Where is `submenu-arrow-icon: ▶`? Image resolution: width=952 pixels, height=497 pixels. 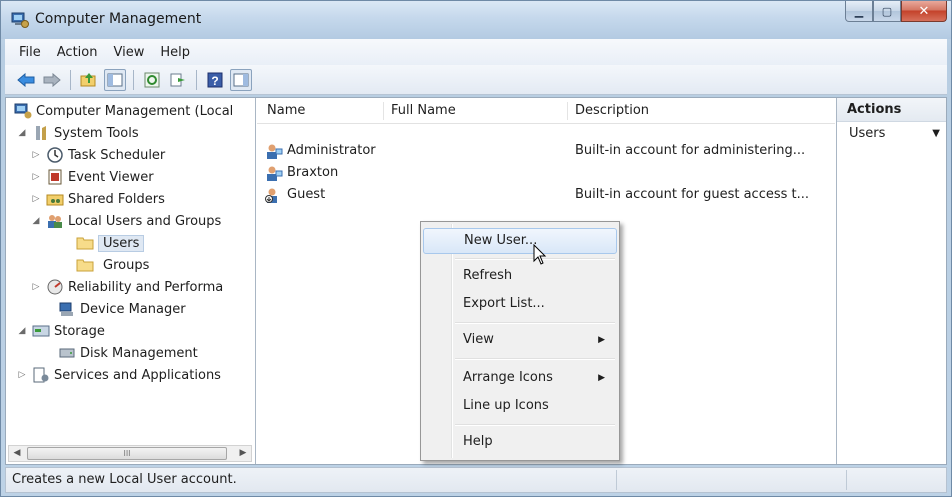 submenu-arrow-icon: ▶ is located at coordinates (601, 378).